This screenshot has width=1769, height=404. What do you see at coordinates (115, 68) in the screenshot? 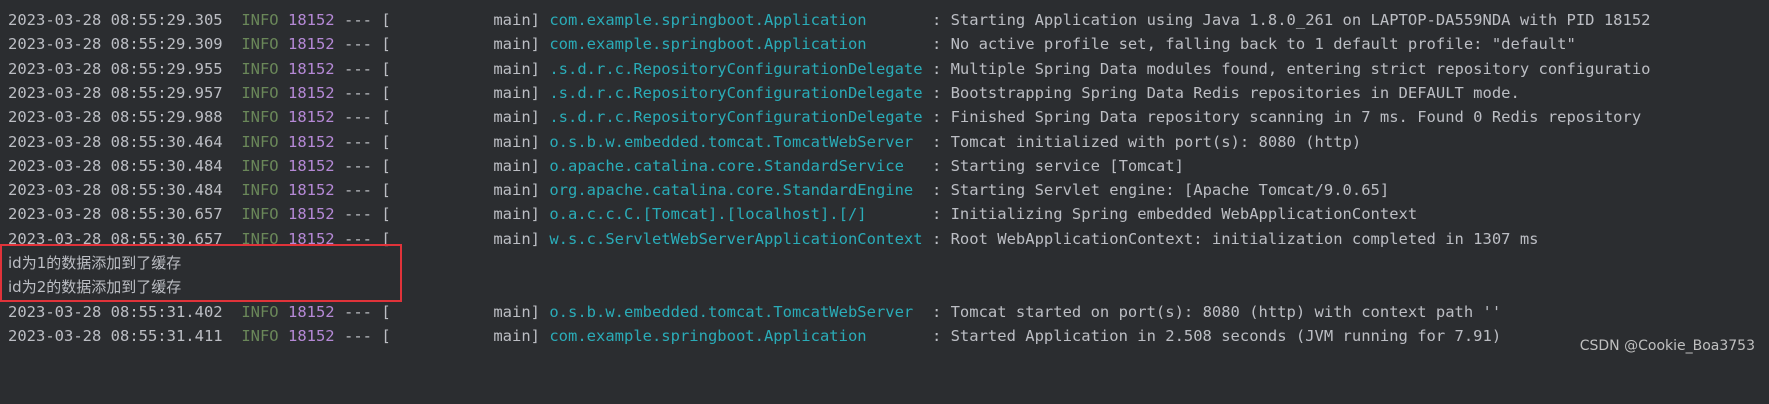
I see `log-timestamp: 2023-03-28 08:55:29.955` at bounding box center [115, 68].